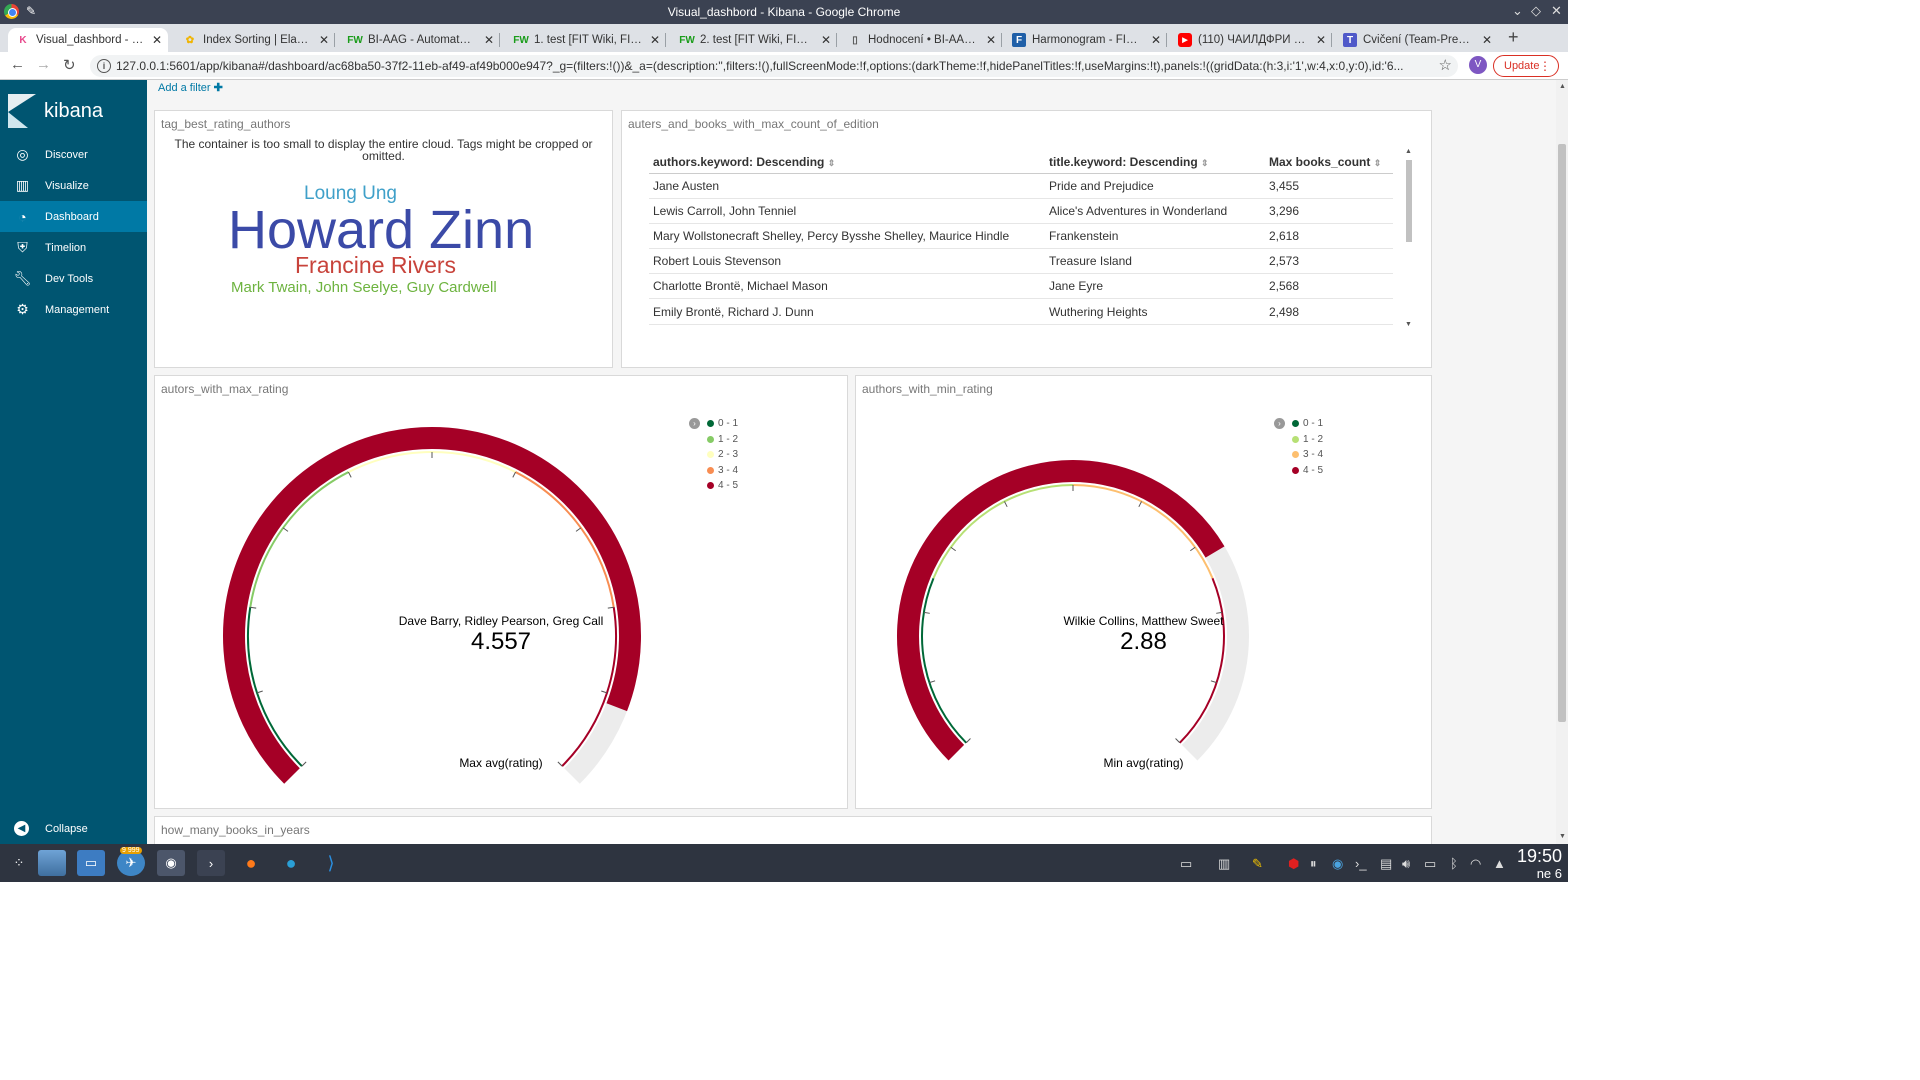  Describe the element at coordinates (754, 40) in the screenshot. I see `tab-fw-test2: FW 2. test [FIT Wiki, FIT sob ✕` at that location.